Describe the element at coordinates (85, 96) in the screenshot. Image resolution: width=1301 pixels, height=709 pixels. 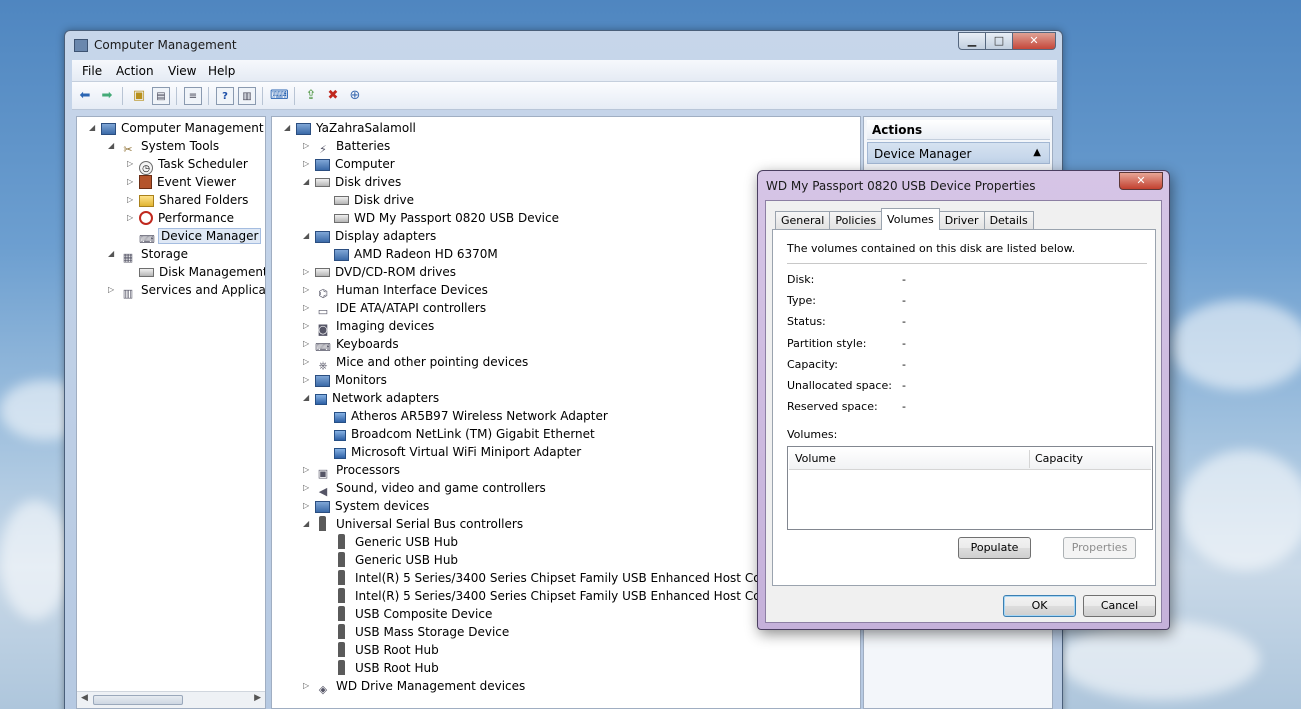
I see `back-arrow-icon: ⬅` at that location.